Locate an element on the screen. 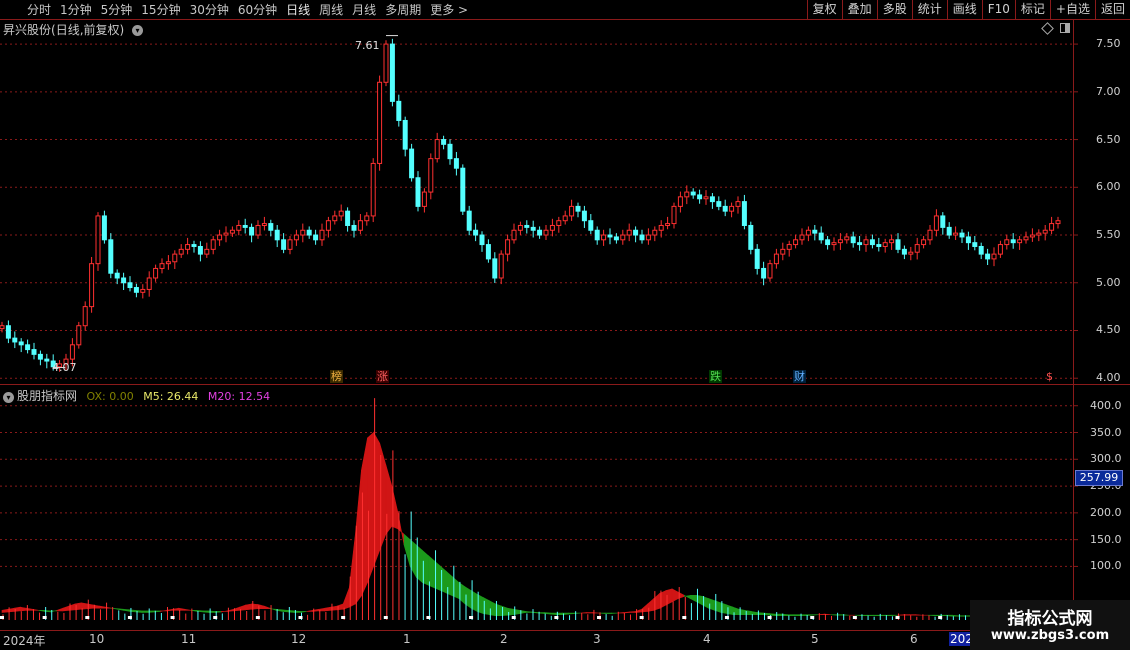 This screenshot has height=650, width=1130. indicator-tick-label: 350.0 is located at coordinates (1106, 432).